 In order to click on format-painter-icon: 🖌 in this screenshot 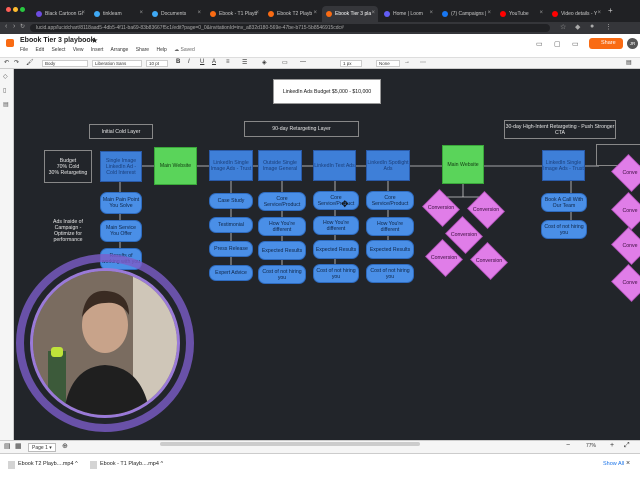, I will do `click(30, 62)`.